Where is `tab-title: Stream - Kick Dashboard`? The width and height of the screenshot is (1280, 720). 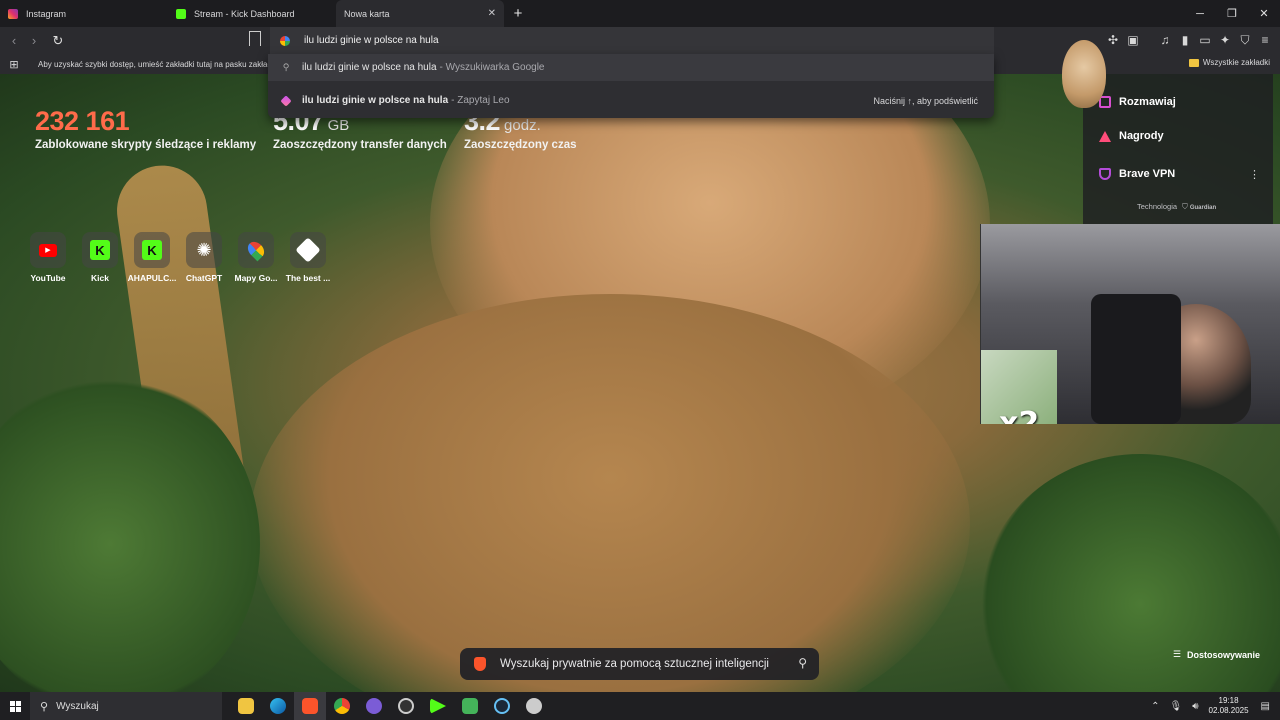 tab-title: Stream - Kick Dashboard is located at coordinates (244, 13).